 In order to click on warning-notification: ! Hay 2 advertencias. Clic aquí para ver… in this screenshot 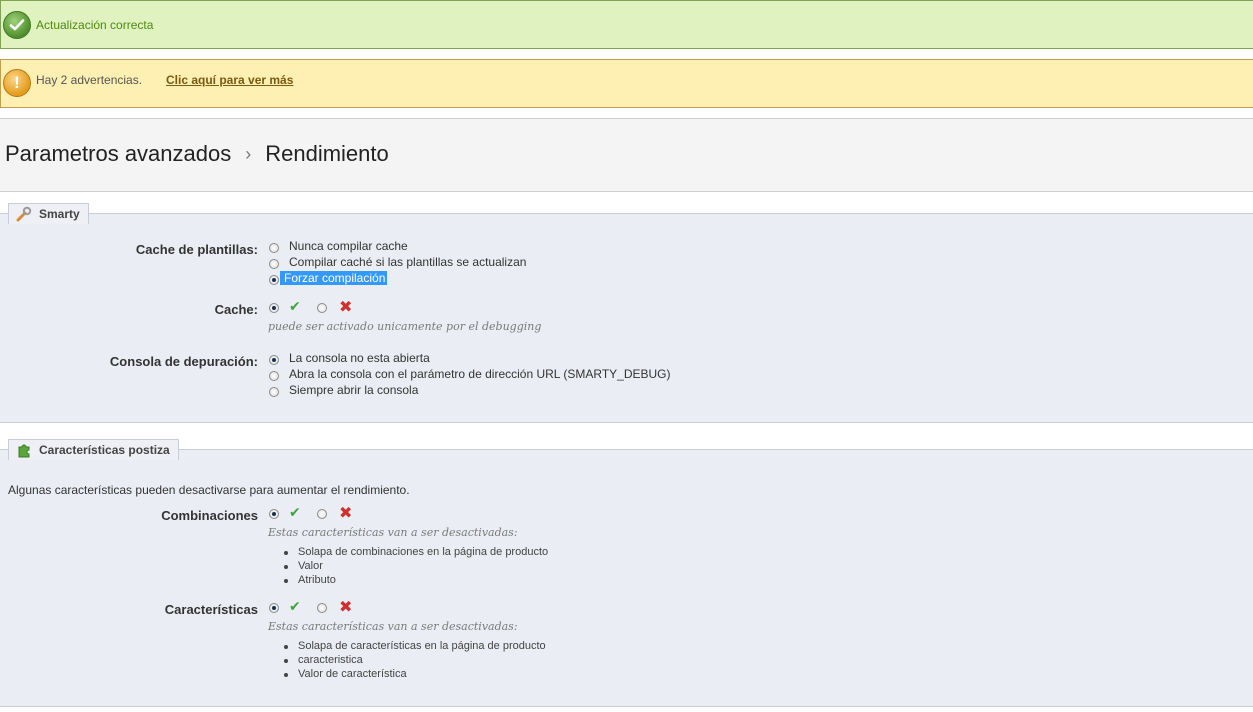, I will do `click(626, 83)`.